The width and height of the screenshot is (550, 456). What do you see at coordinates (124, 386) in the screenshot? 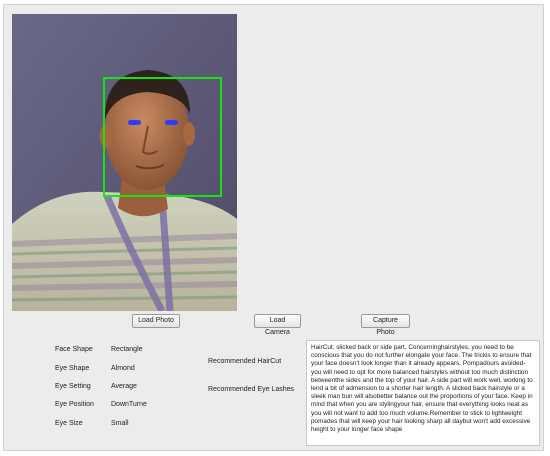
I see `eye-setting-value: Average` at bounding box center [124, 386].